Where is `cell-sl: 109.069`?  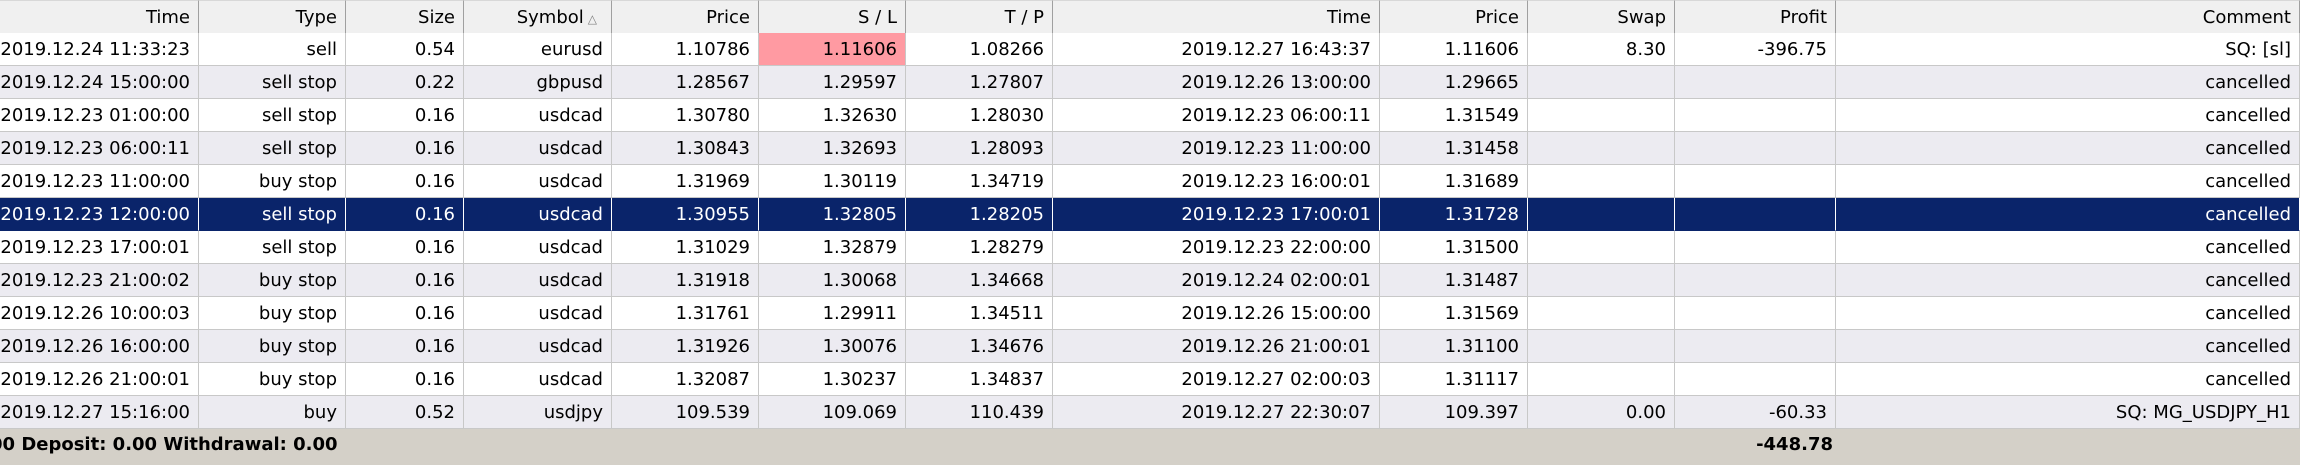
cell-sl: 109.069 is located at coordinates (832, 412).